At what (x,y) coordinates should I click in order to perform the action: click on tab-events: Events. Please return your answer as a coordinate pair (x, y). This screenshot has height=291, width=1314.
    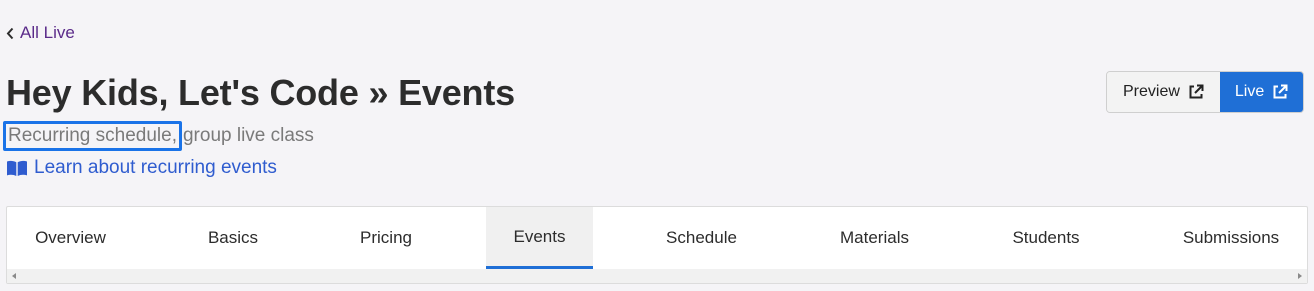
    Looking at the image, I should click on (539, 238).